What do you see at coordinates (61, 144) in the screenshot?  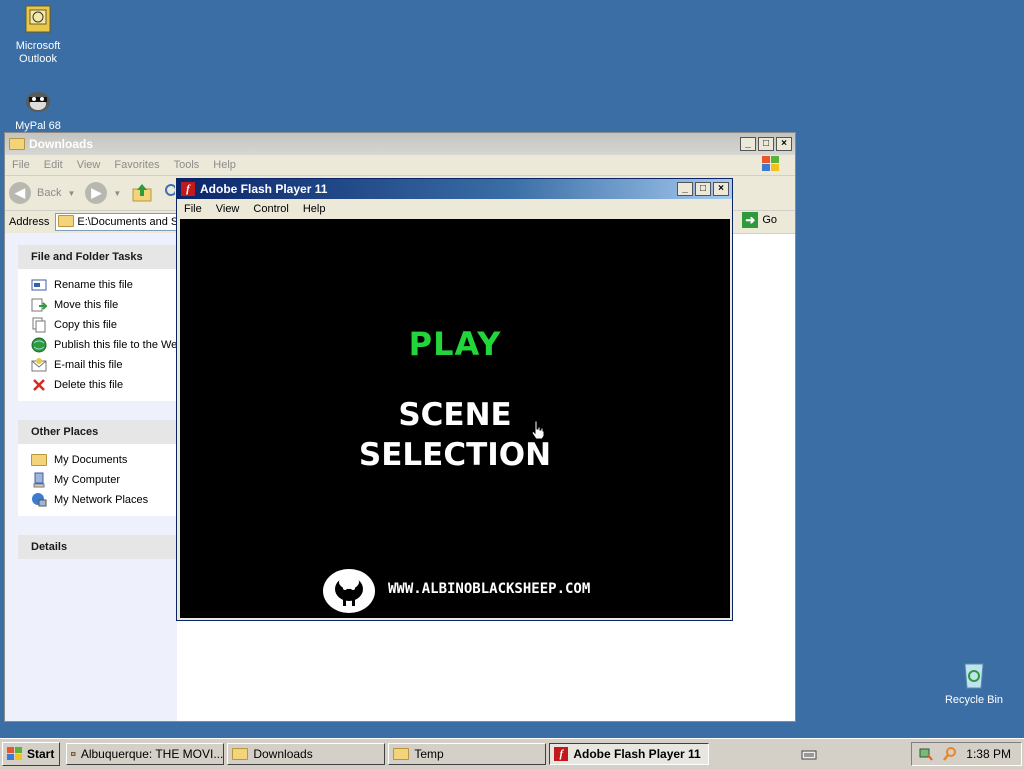 I see `explorer-title: Downloads` at bounding box center [61, 144].